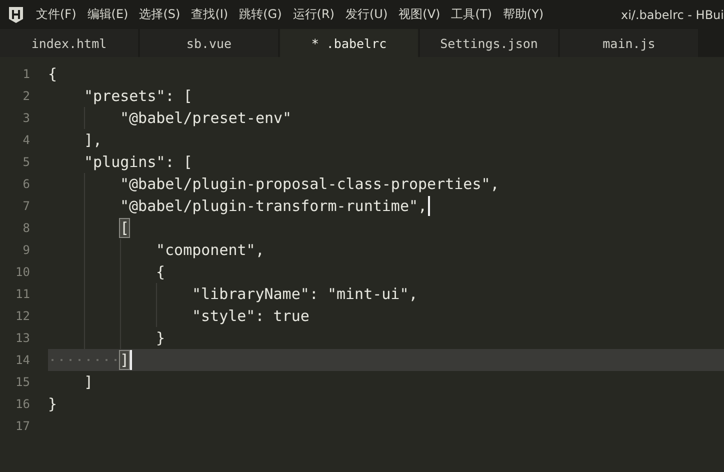 The image size is (724, 472). Describe the element at coordinates (366, 14) in the screenshot. I see `menu-item: 发行(U)` at that location.